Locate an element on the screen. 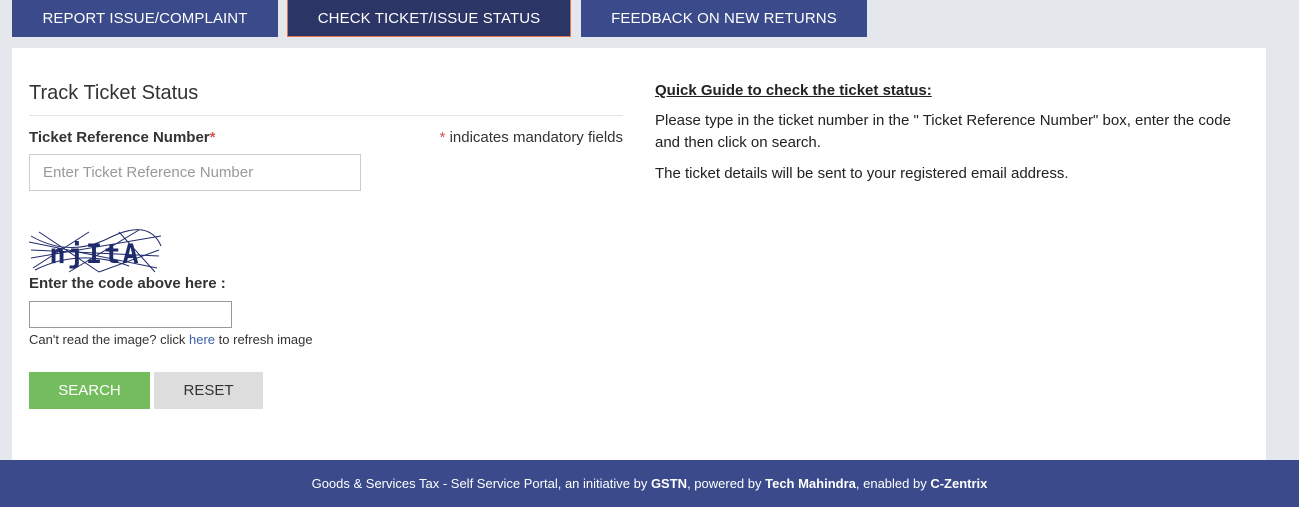 The image size is (1299, 507). mandatory-note: * indicates mandatory fields is located at coordinates (531, 137).